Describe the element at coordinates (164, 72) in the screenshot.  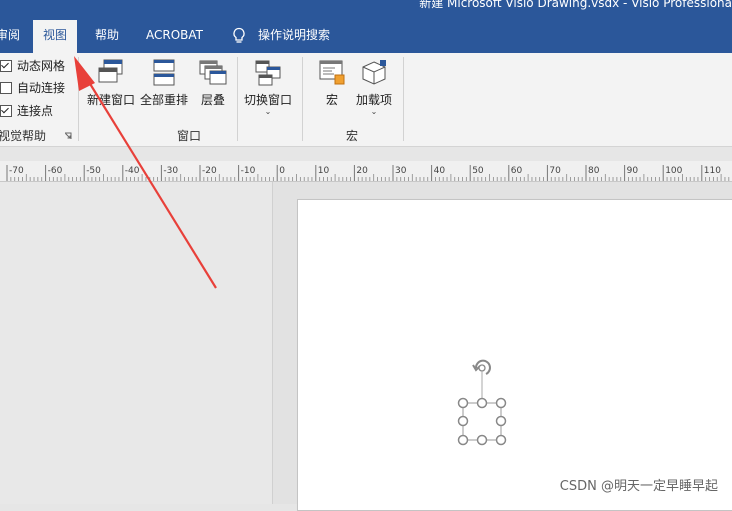
I see `arrange-all-icon` at that location.